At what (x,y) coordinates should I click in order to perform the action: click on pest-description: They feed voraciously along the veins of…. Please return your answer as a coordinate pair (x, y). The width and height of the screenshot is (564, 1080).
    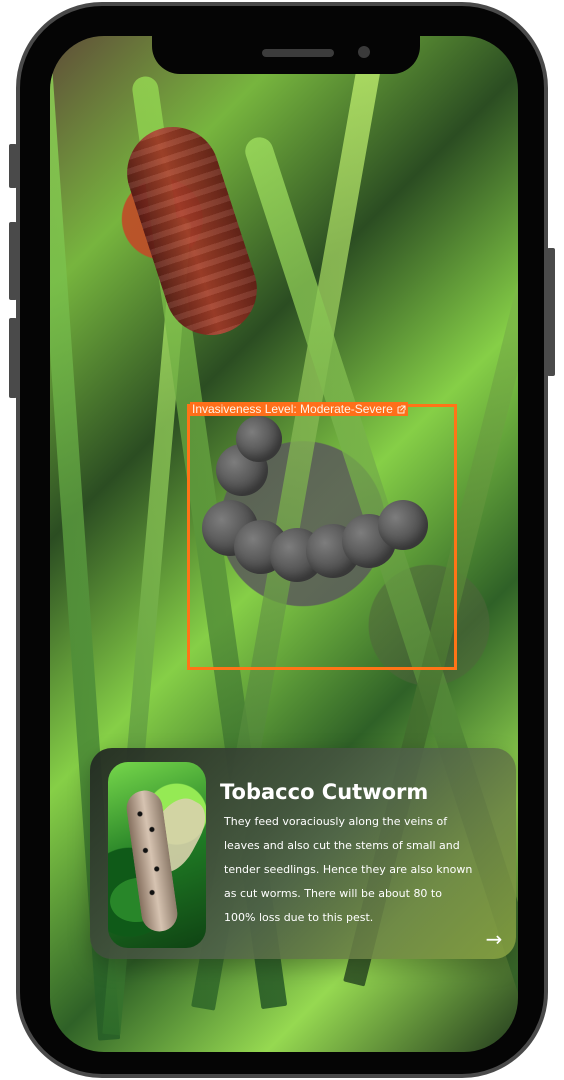
    Looking at the image, I should click on (348, 869).